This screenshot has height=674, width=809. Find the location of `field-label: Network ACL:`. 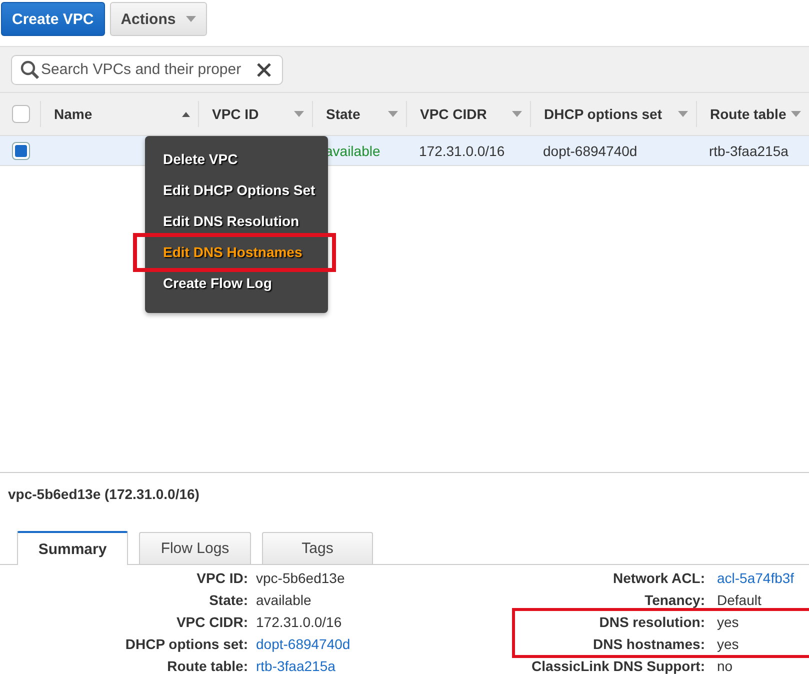

field-label: Network ACL: is located at coordinates (658, 578).